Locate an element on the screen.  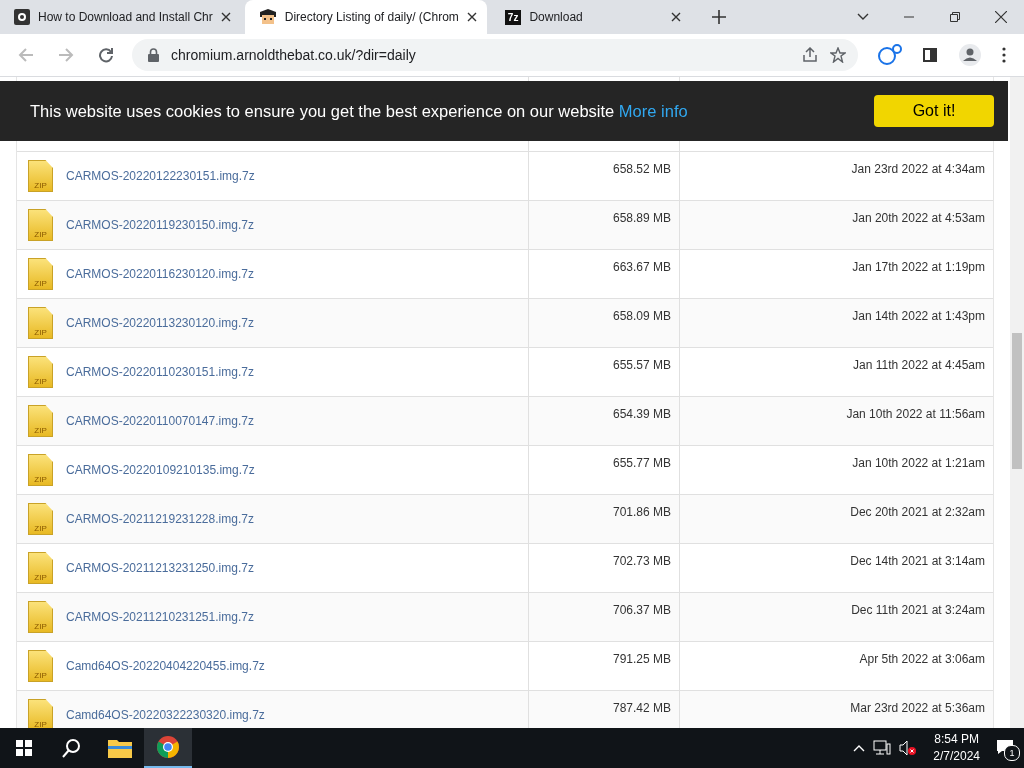
file-link: CARMOS-20220119230150.img.7z is located at coordinates (160, 225).